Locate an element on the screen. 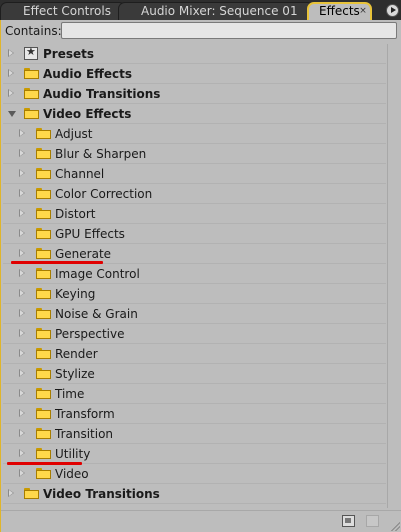 The width and height of the screenshot is (401, 532). tree-item: Distort is located at coordinates (194, 214).